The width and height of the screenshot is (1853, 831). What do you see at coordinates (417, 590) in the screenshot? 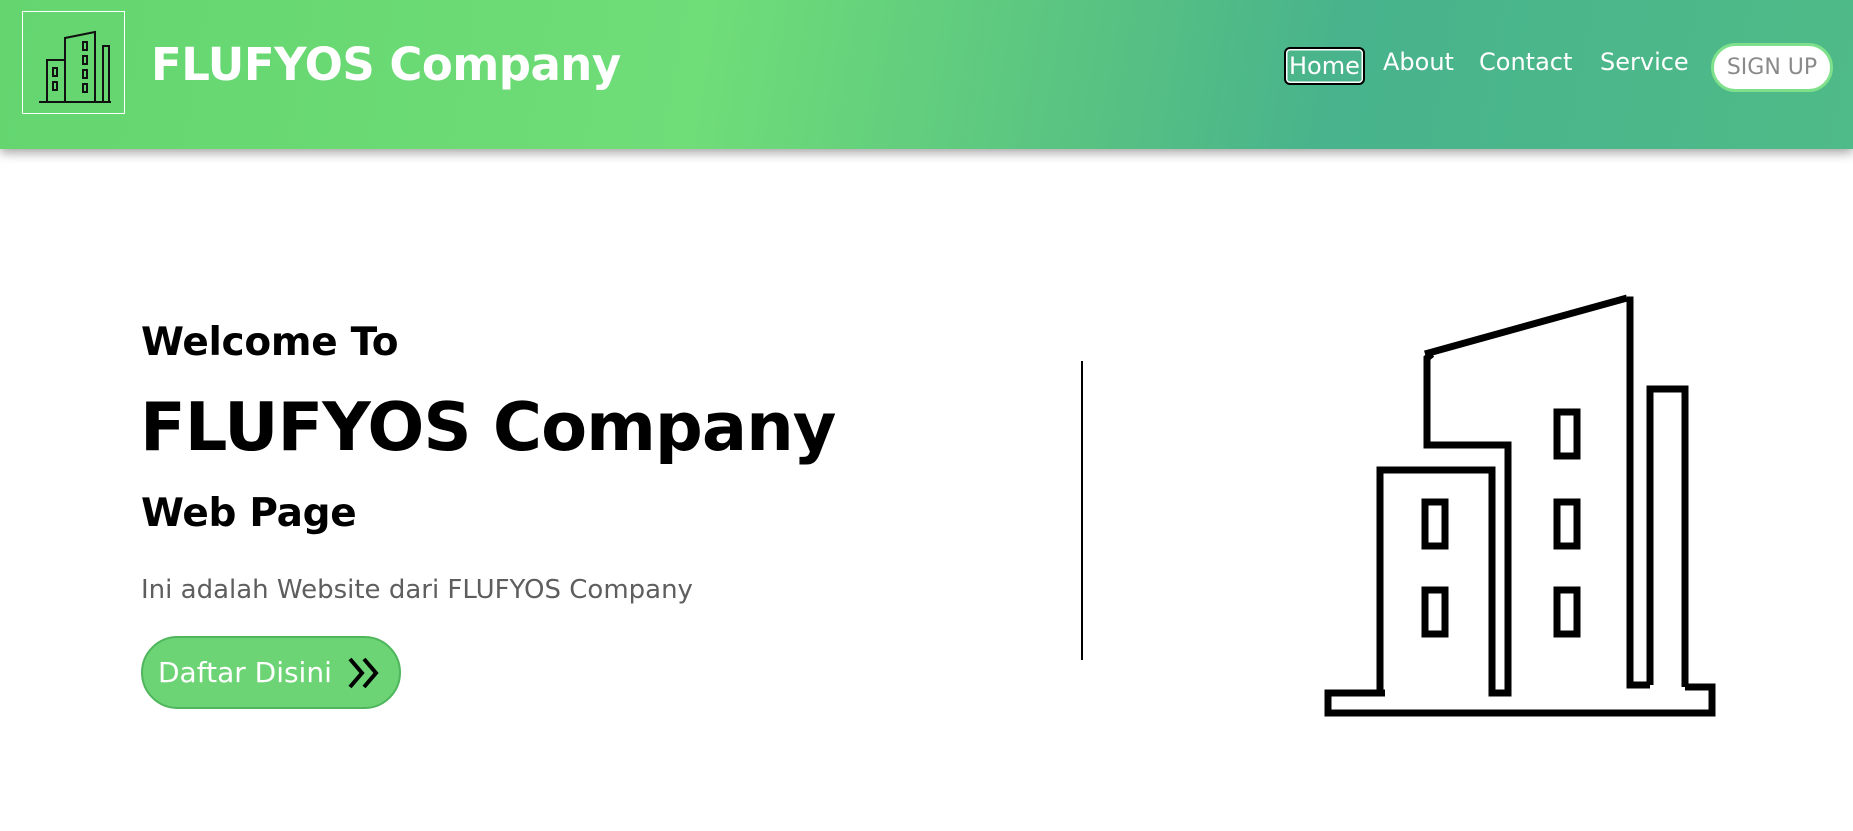
I see `hero-description: Ini adalah Website dari FLUFYOS Company` at bounding box center [417, 590].